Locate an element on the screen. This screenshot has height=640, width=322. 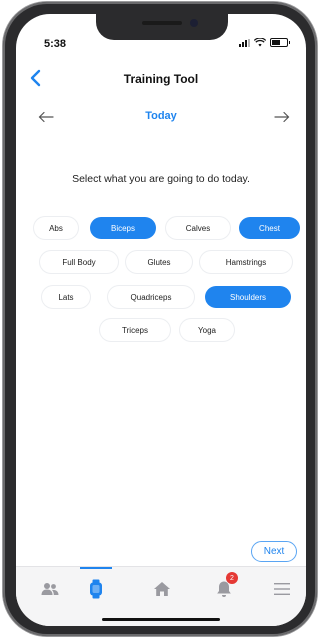
home-indicator is located at coordinates (161, 619).